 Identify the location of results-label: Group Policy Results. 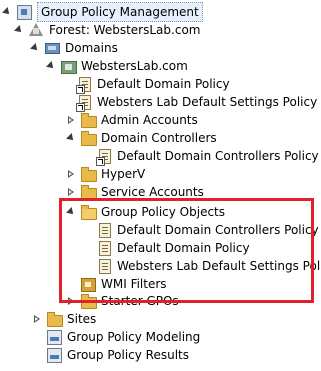
(128, 355).